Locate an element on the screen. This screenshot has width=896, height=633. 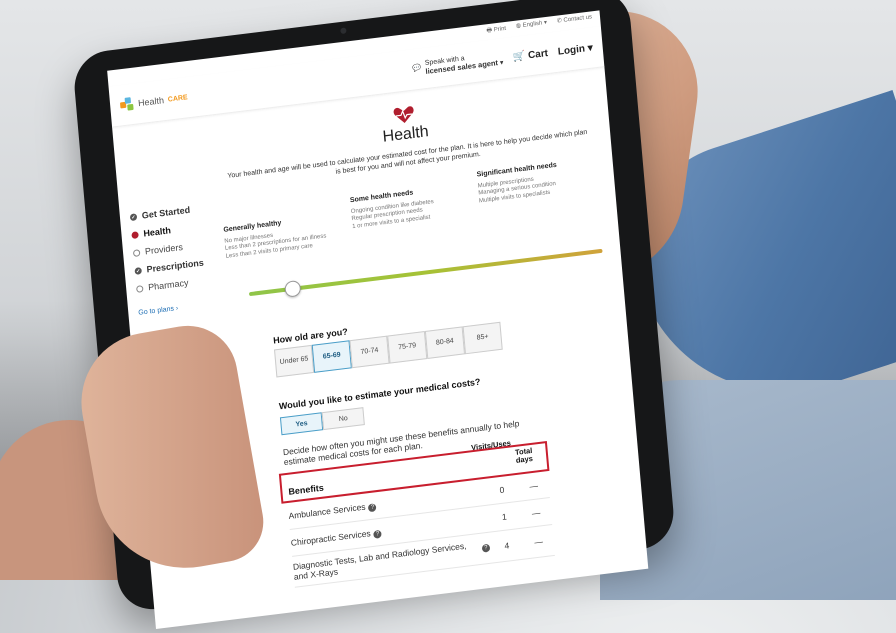
print-link: 🖶 Print is located at coordinates (496, 32).